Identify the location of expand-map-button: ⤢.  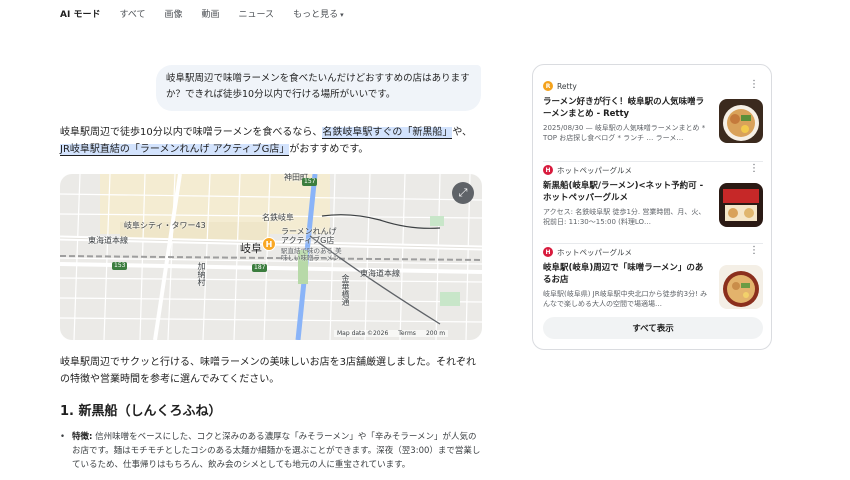
(463, 193).